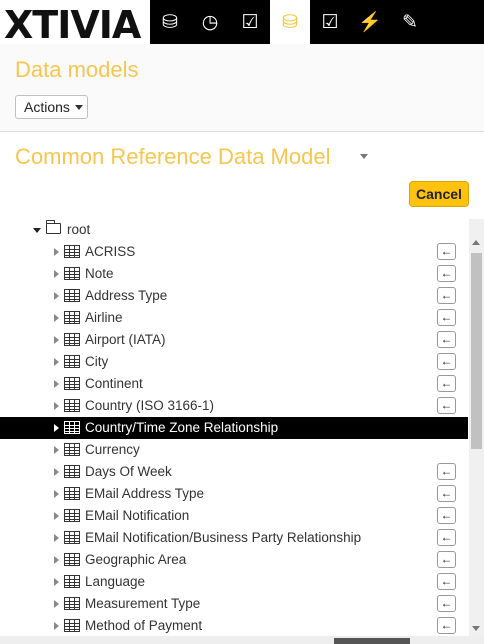 Image resolution: width=484 pixels, height=644 pixels. What do you see at coordinates (234, 406) in the screenshot?
I see `tree-item: Country (ISO 3166-1) ←` at bounding box center [234, 406].